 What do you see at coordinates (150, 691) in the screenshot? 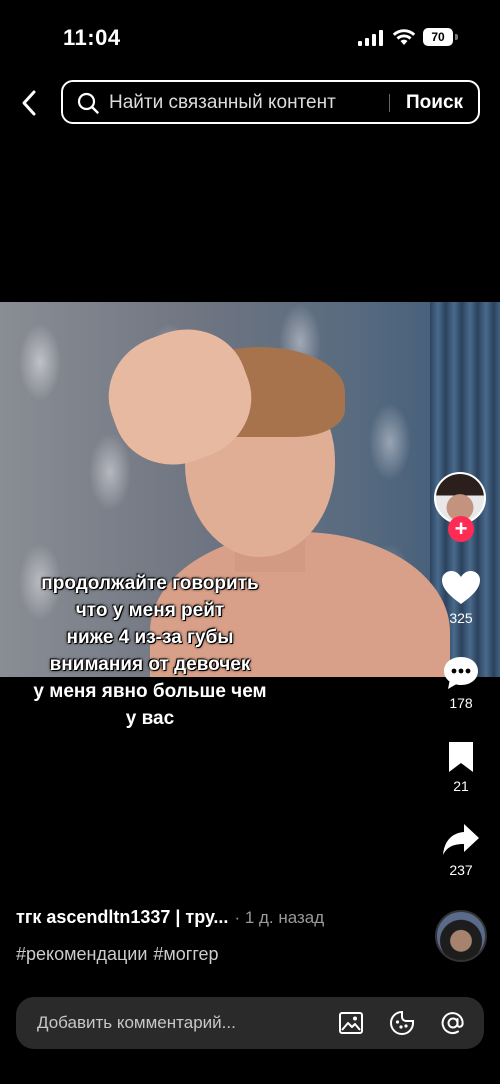
I see `caption-line: у меня явно больше чем` at bounding box center [150, 691].